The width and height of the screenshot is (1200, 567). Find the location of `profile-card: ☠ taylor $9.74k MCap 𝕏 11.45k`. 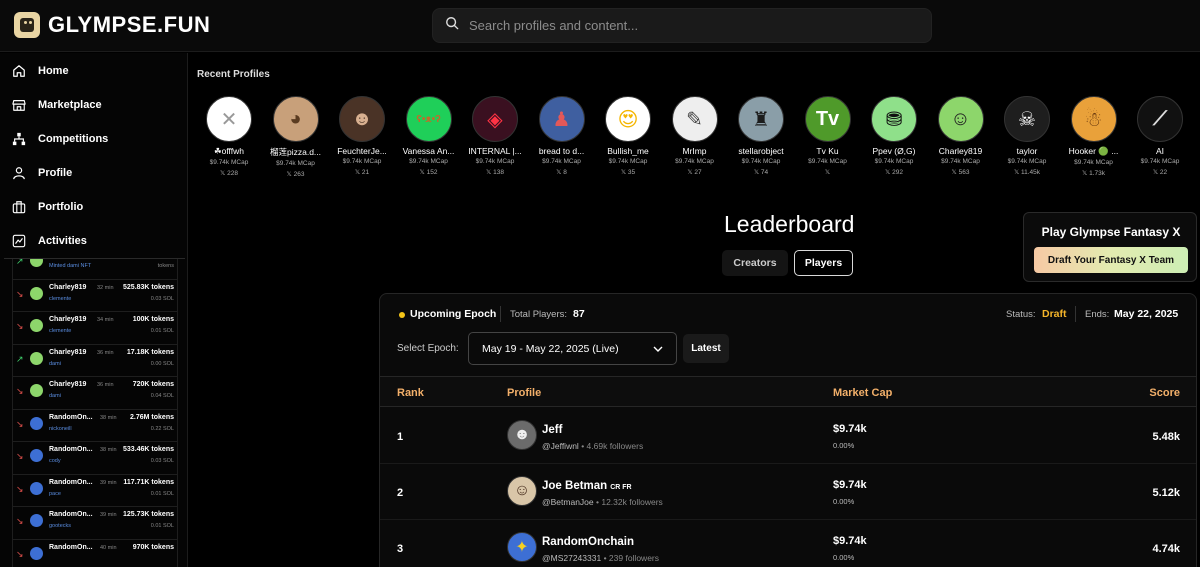

profile-card: ☠ taylor $9.74k MCap 𝕏 11.45k is located at coordinates (1027, 136).